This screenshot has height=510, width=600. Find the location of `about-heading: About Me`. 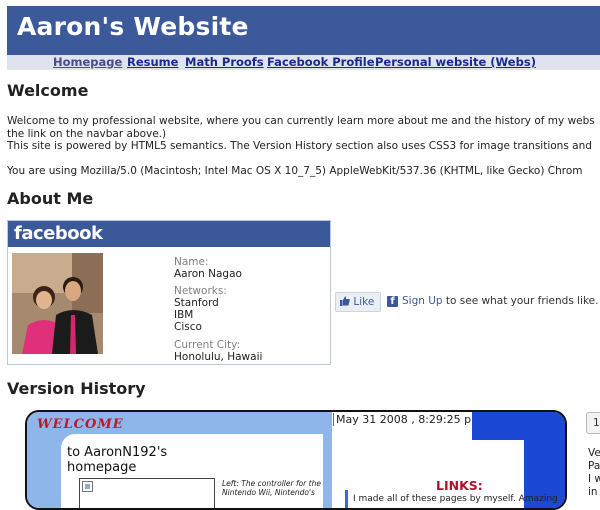

about-heading: About Me is located at coordinates (50, 198).